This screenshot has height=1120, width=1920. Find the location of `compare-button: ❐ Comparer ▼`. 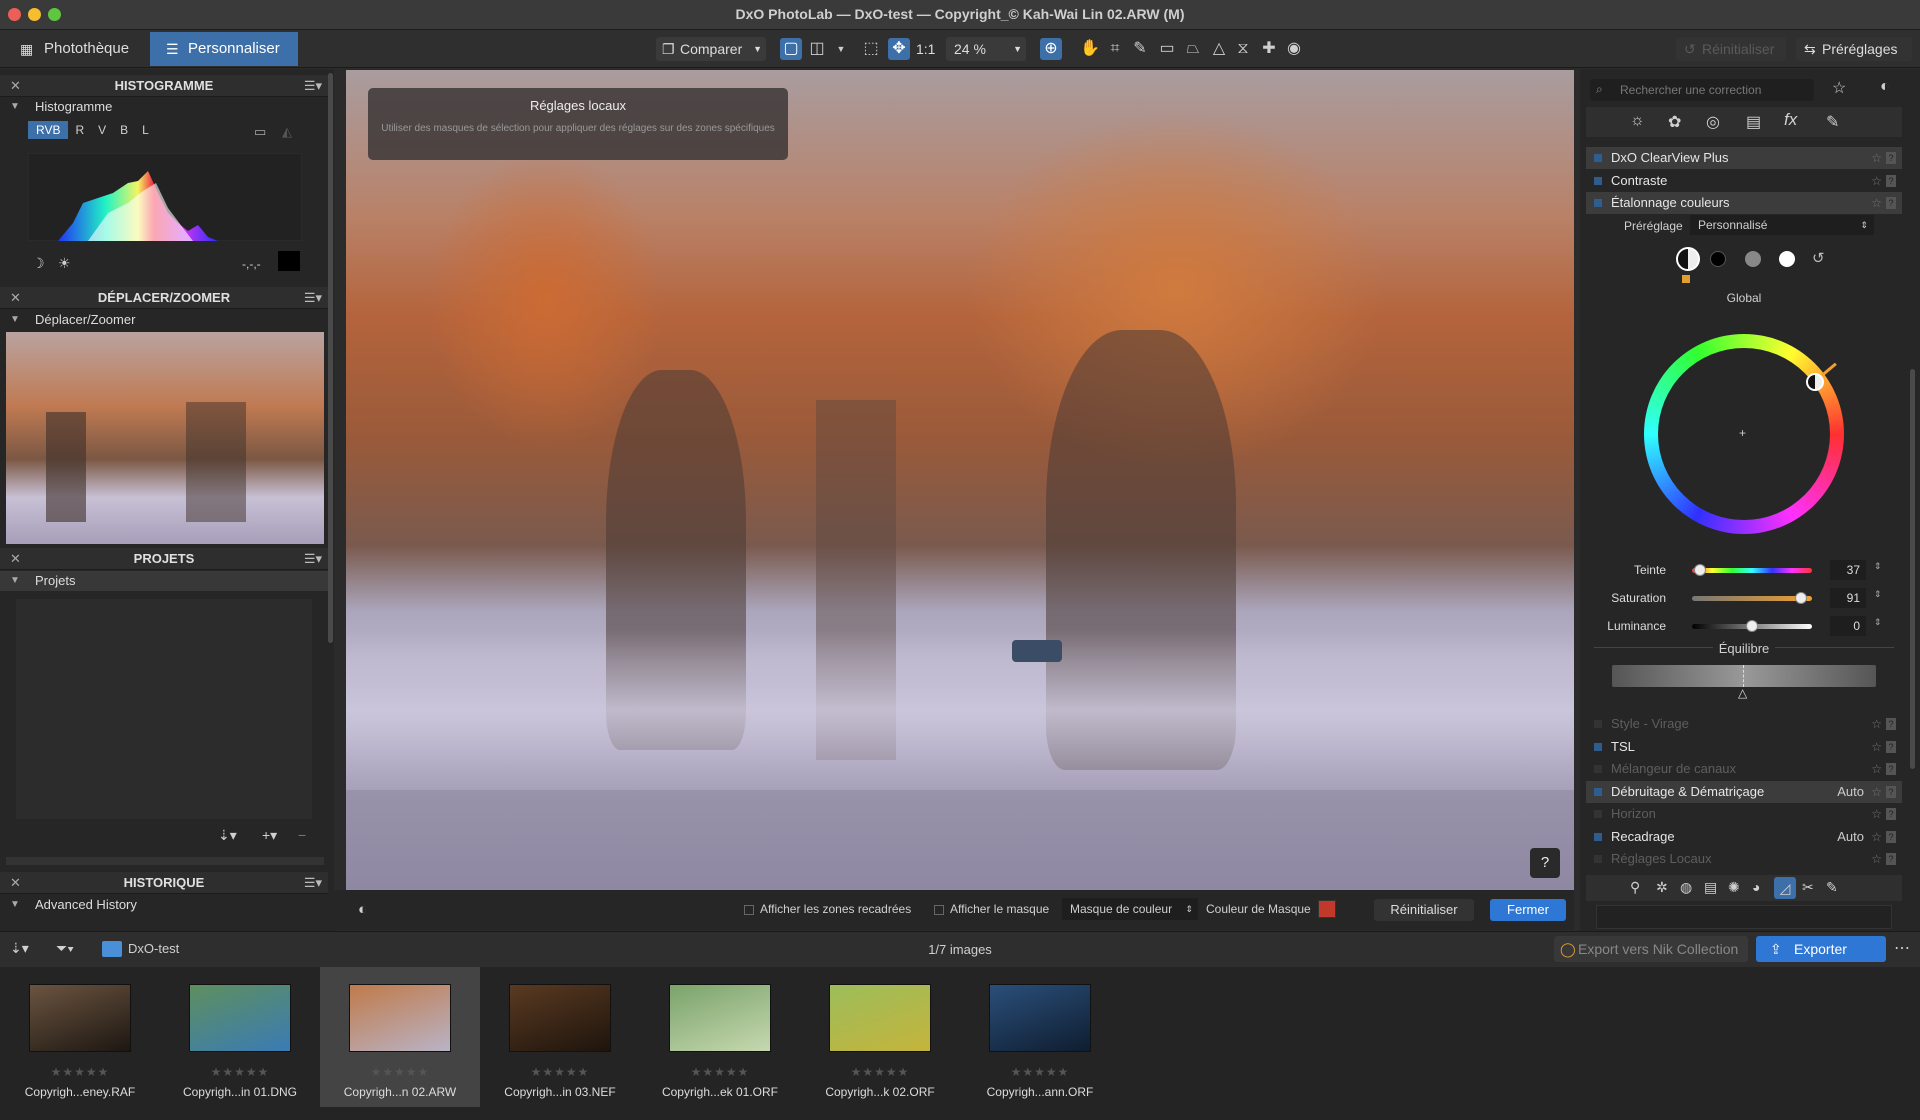

compare-button: ❐ Comparer ▼ is located at coordinates (711, 49).